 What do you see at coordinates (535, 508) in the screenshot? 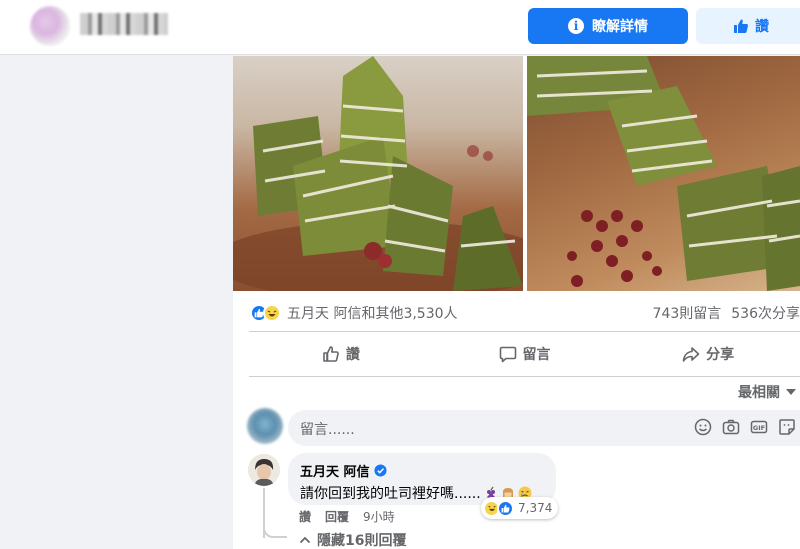
I see `comment-reaction-count: 7,374` at bounding box center [535, 508].